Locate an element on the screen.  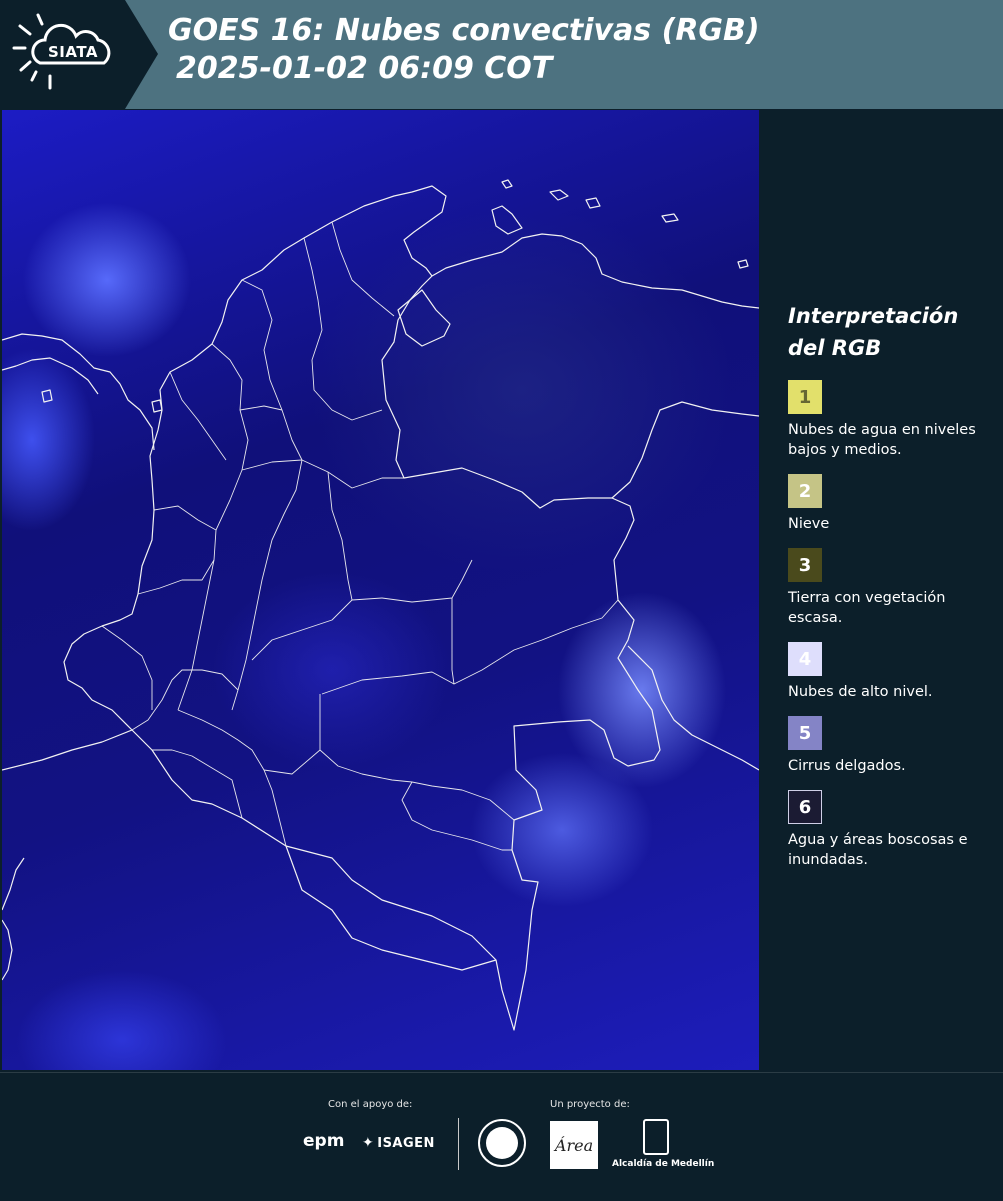
legend-label-6: Agua y áreas boscosas e inundadas. is located at coordinates (878, 850).